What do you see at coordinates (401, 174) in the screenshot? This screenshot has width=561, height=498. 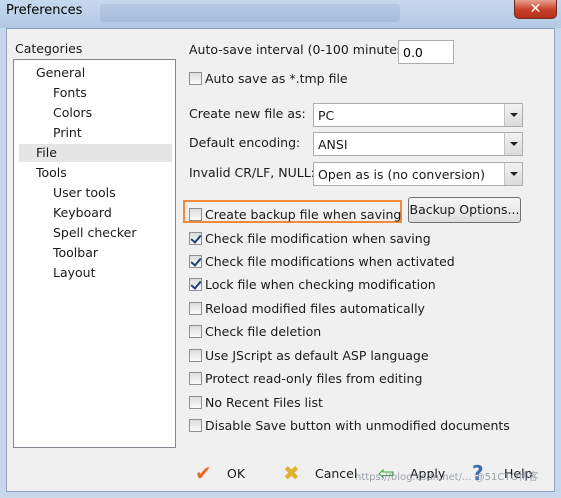 I see `select-value: Open as is (no conversion)` at bounding box center [401, 174].